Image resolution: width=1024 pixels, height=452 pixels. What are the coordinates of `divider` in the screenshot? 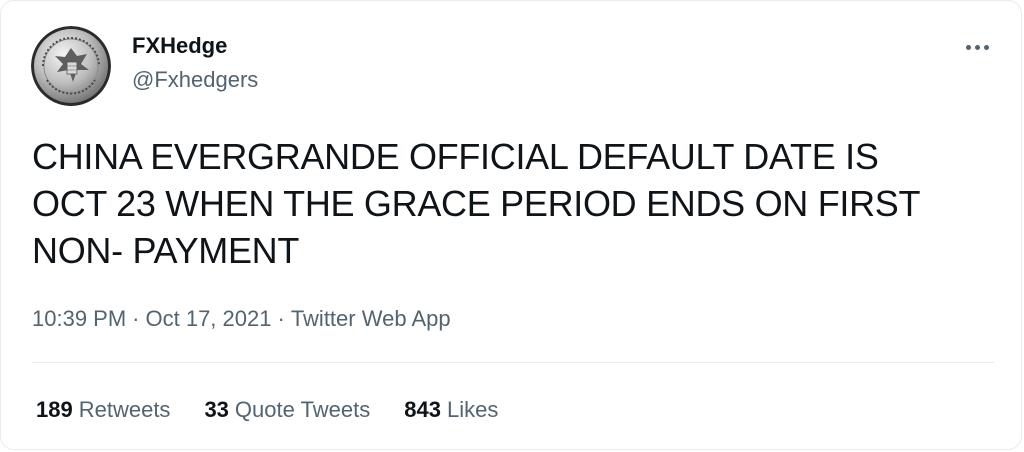 It's located at (513, 362).